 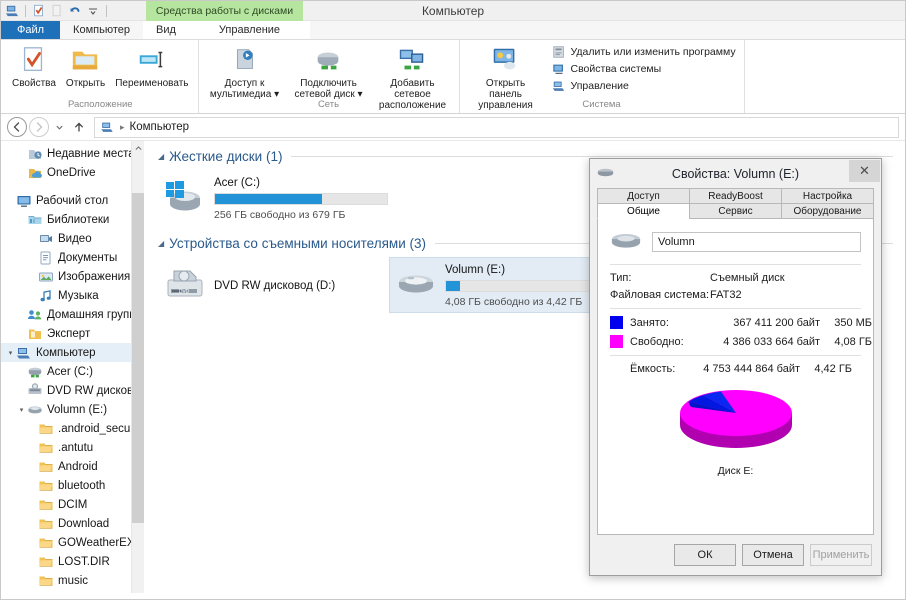 What do you see at coordinates (46, 277) in the screenshot?
I see `pictures-library-icon` at bounding box center [46, 277].